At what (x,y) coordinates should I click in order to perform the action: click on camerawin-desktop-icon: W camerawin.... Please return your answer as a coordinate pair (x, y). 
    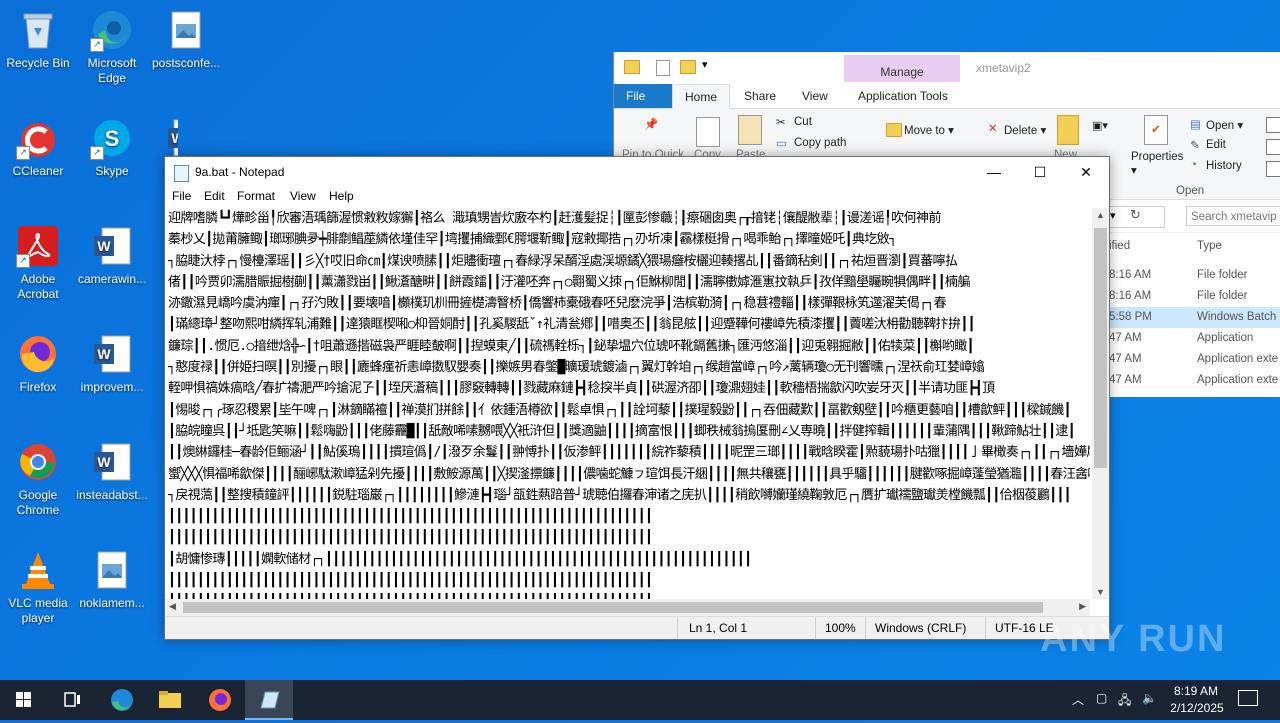
    Looking at the image, I should click on (112, 255).